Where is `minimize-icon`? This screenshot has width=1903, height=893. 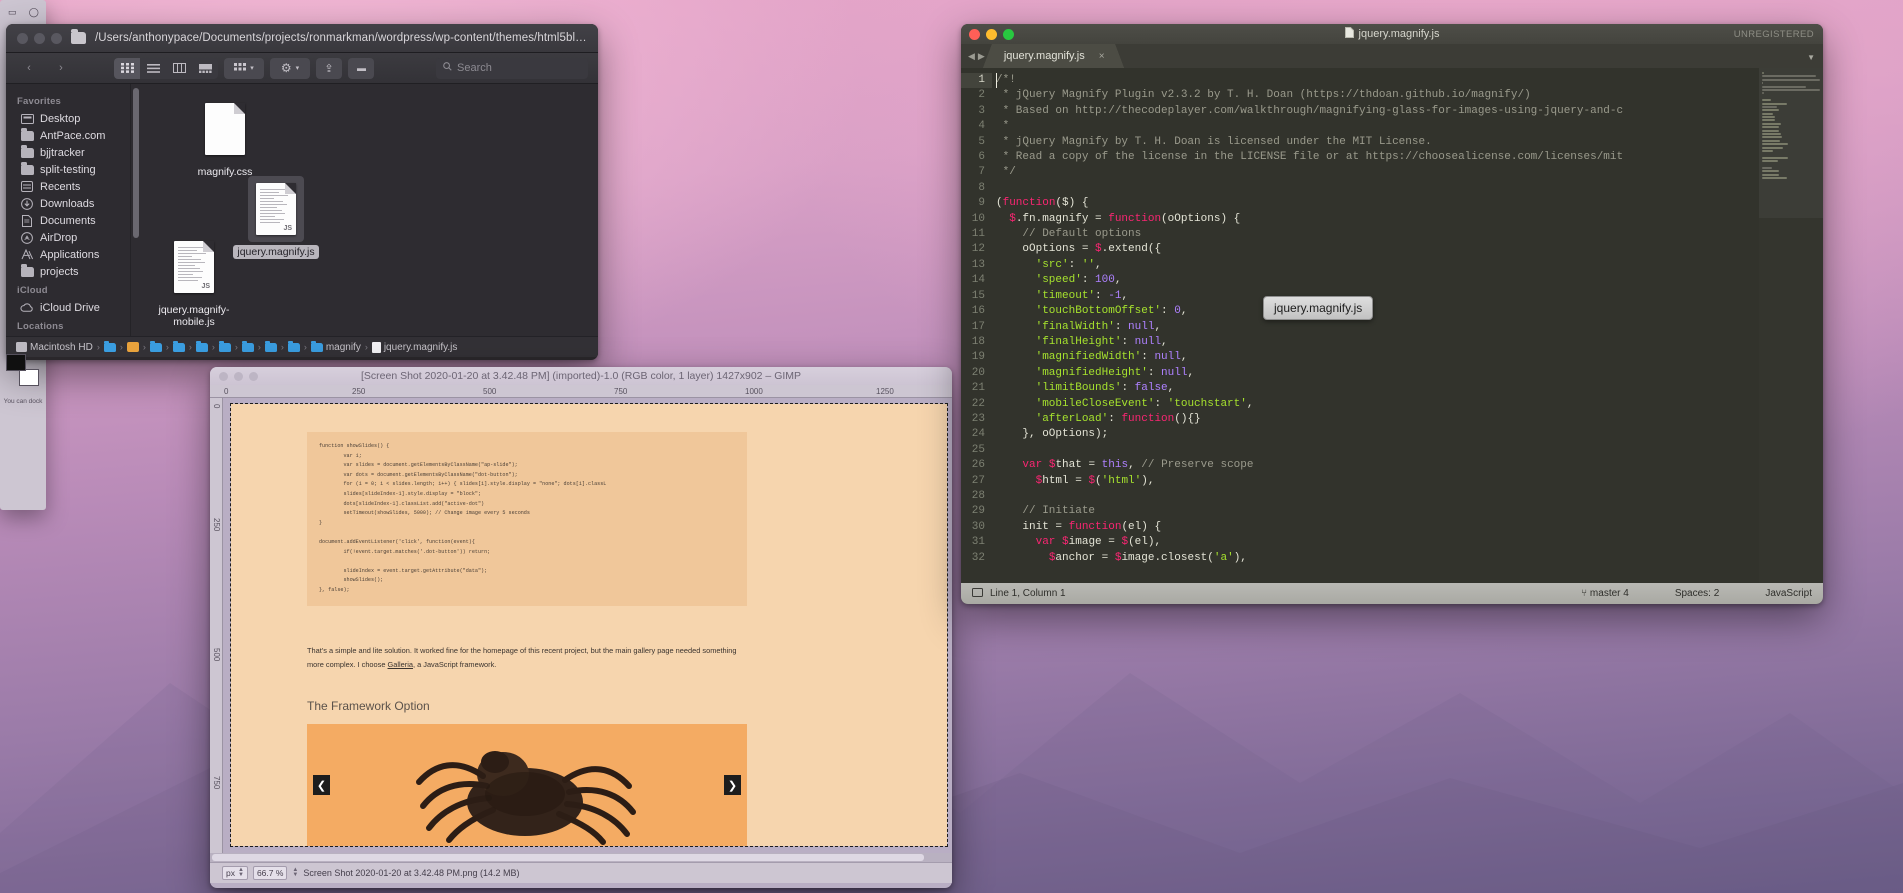
minimize-icon is located at coordinates (39, 38).